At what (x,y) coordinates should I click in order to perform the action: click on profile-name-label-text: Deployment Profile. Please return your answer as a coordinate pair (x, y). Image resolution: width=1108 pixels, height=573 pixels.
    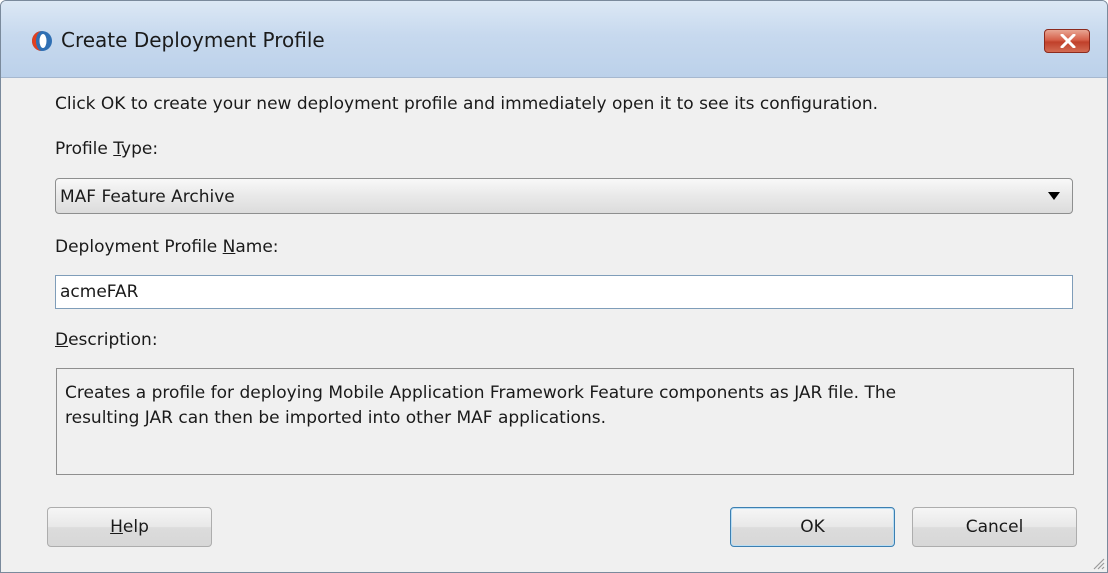
    Looking at the image, I should click on (139, 247).